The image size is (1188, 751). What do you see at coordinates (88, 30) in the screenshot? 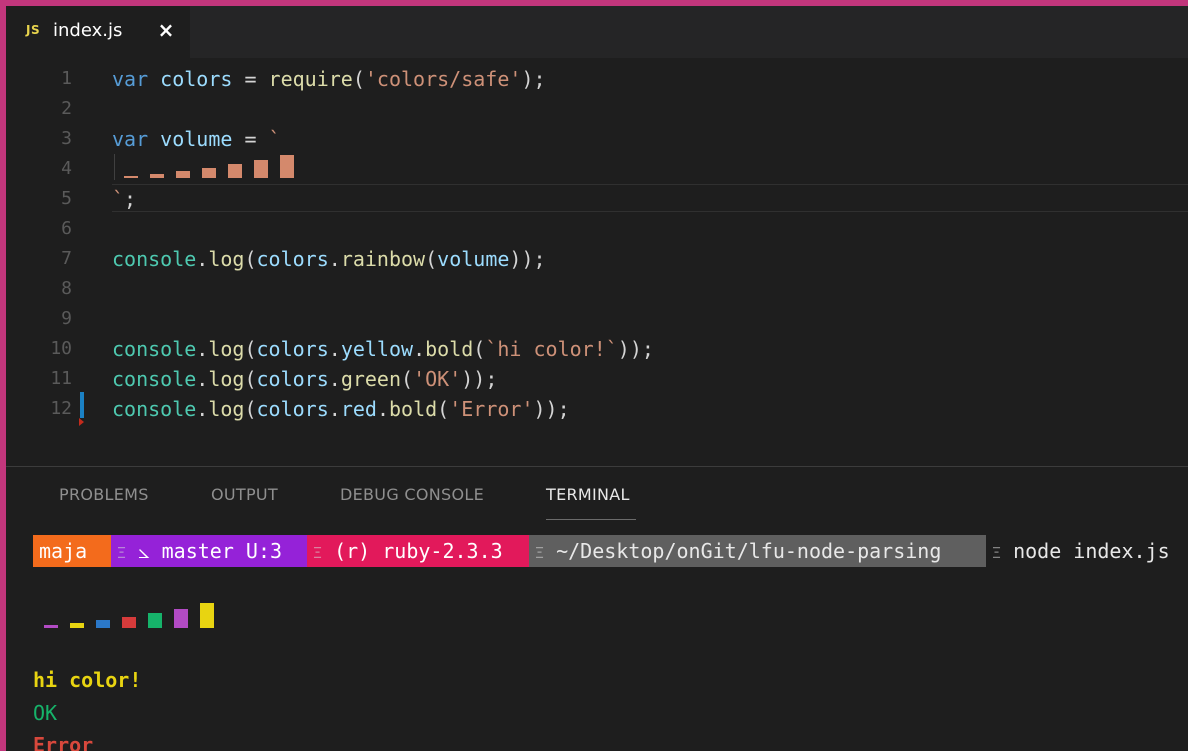
I see `tab-filename: index.js` at bounding box center [88, 30].